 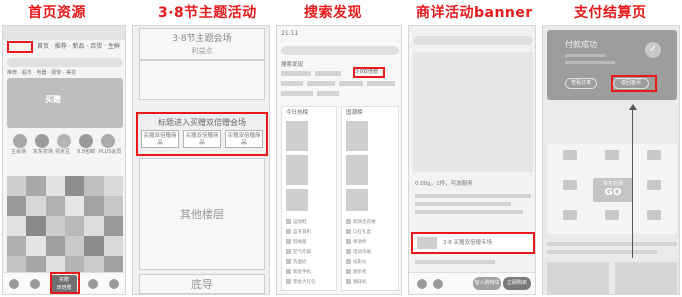 I want to click on theme-venue-header: 3·8节主题会场 利益点, so click(x=202, y=44).